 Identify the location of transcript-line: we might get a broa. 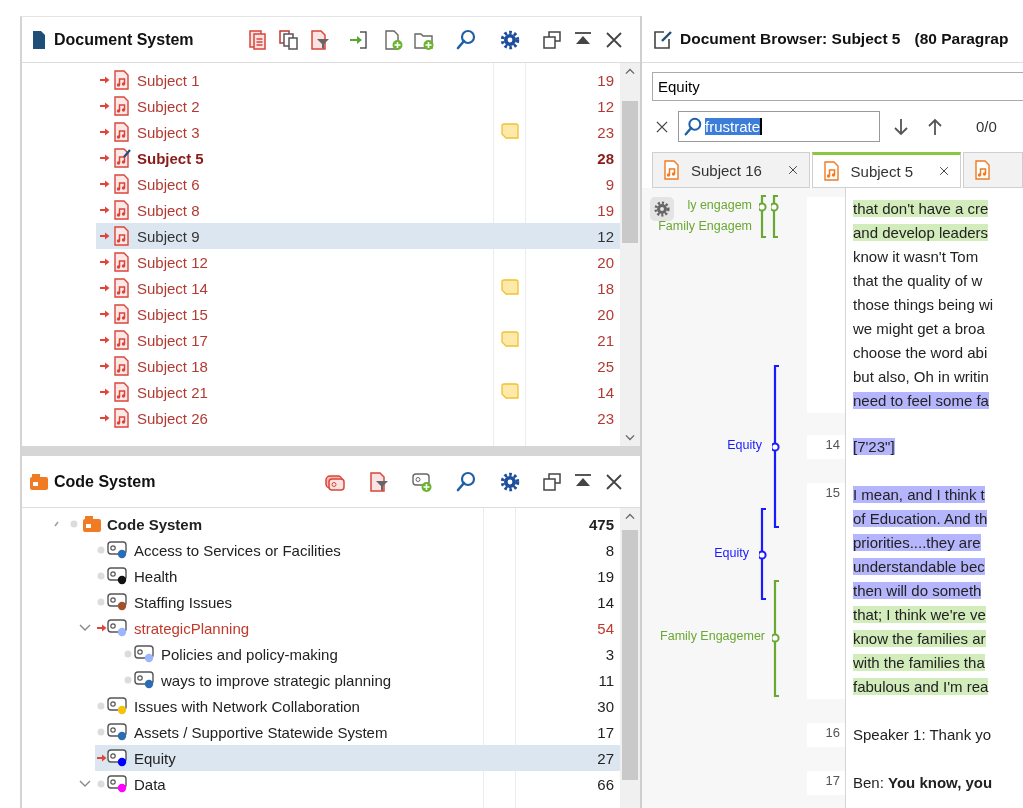
(919, 328).